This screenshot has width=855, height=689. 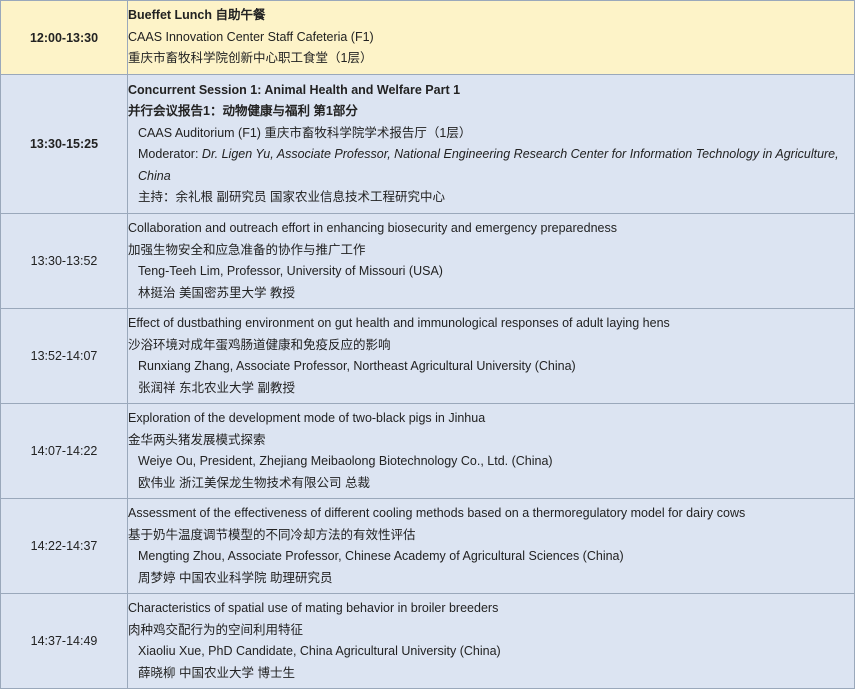 What do you see at coordinates (64, 546) in the screenshot?
I see `time-cell: 14:22-14:37` at bounding box center [64, 546].